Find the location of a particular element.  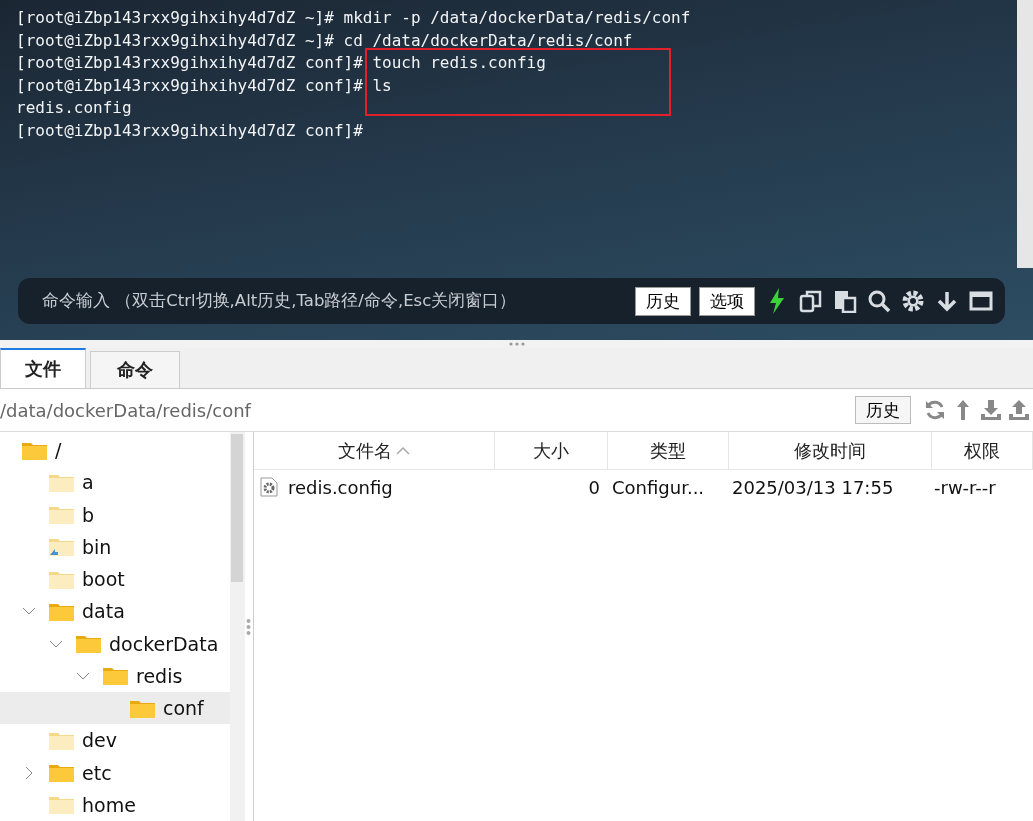

tree-item: b is located at coordinates (115, 514).